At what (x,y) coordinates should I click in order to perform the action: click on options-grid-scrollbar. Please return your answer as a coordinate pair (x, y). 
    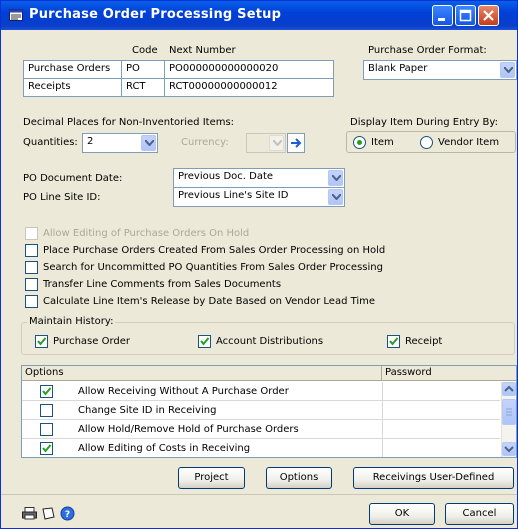
    Looking at the image, I should click on (508, 419).